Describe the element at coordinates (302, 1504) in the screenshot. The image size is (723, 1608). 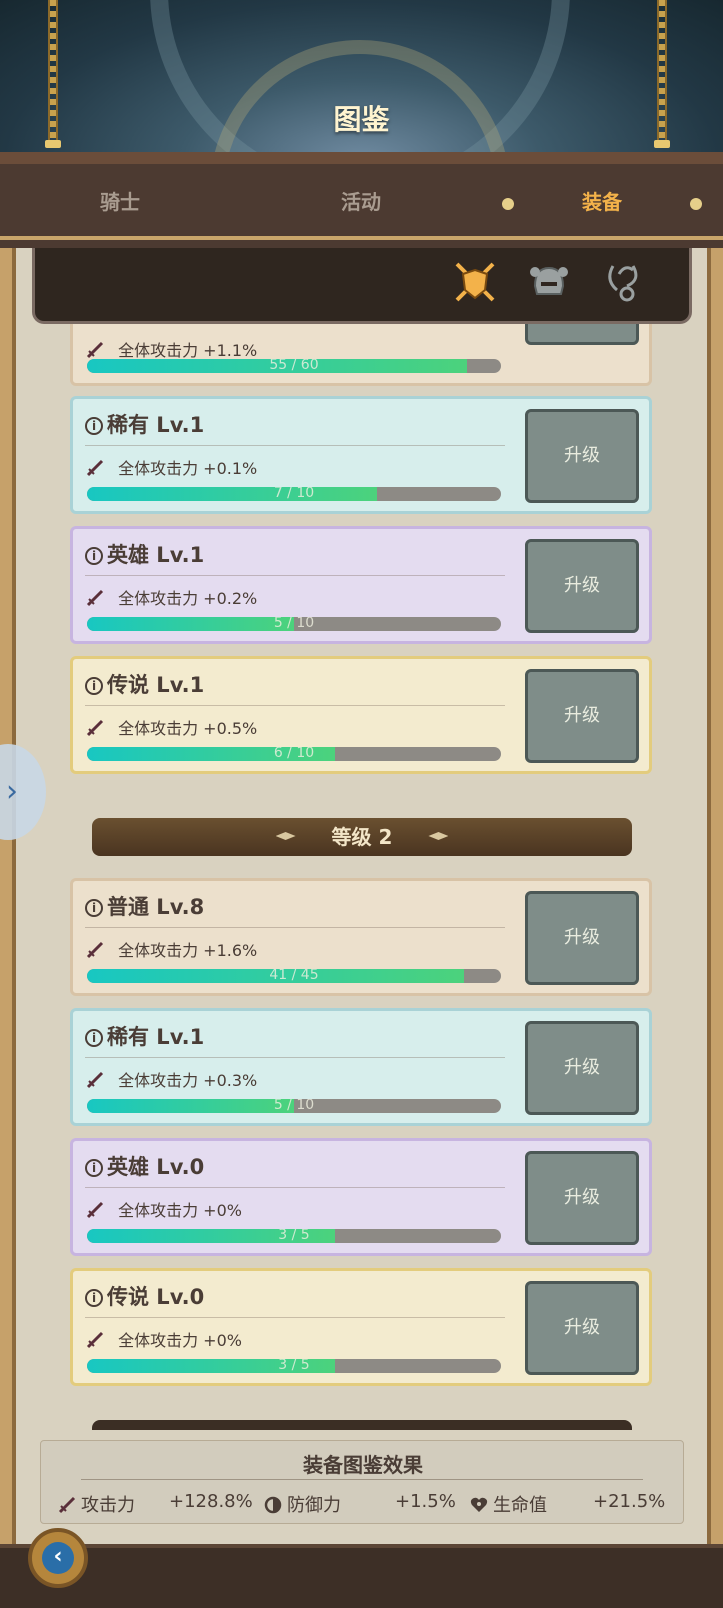
I see `defense-stat: 防御力` at that location.